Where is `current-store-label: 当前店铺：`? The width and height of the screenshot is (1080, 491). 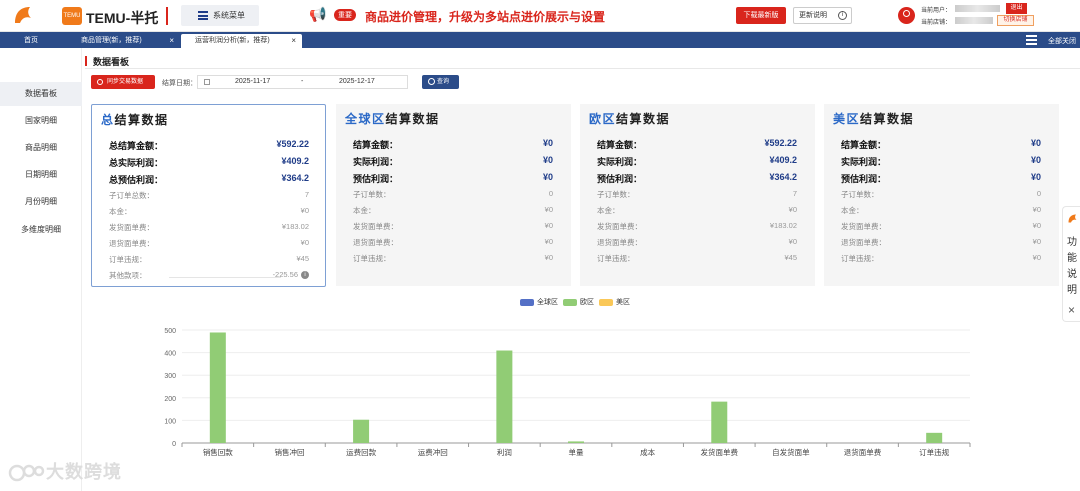 current-store-label: 当前店铺： is located at coordinates (936, 23).